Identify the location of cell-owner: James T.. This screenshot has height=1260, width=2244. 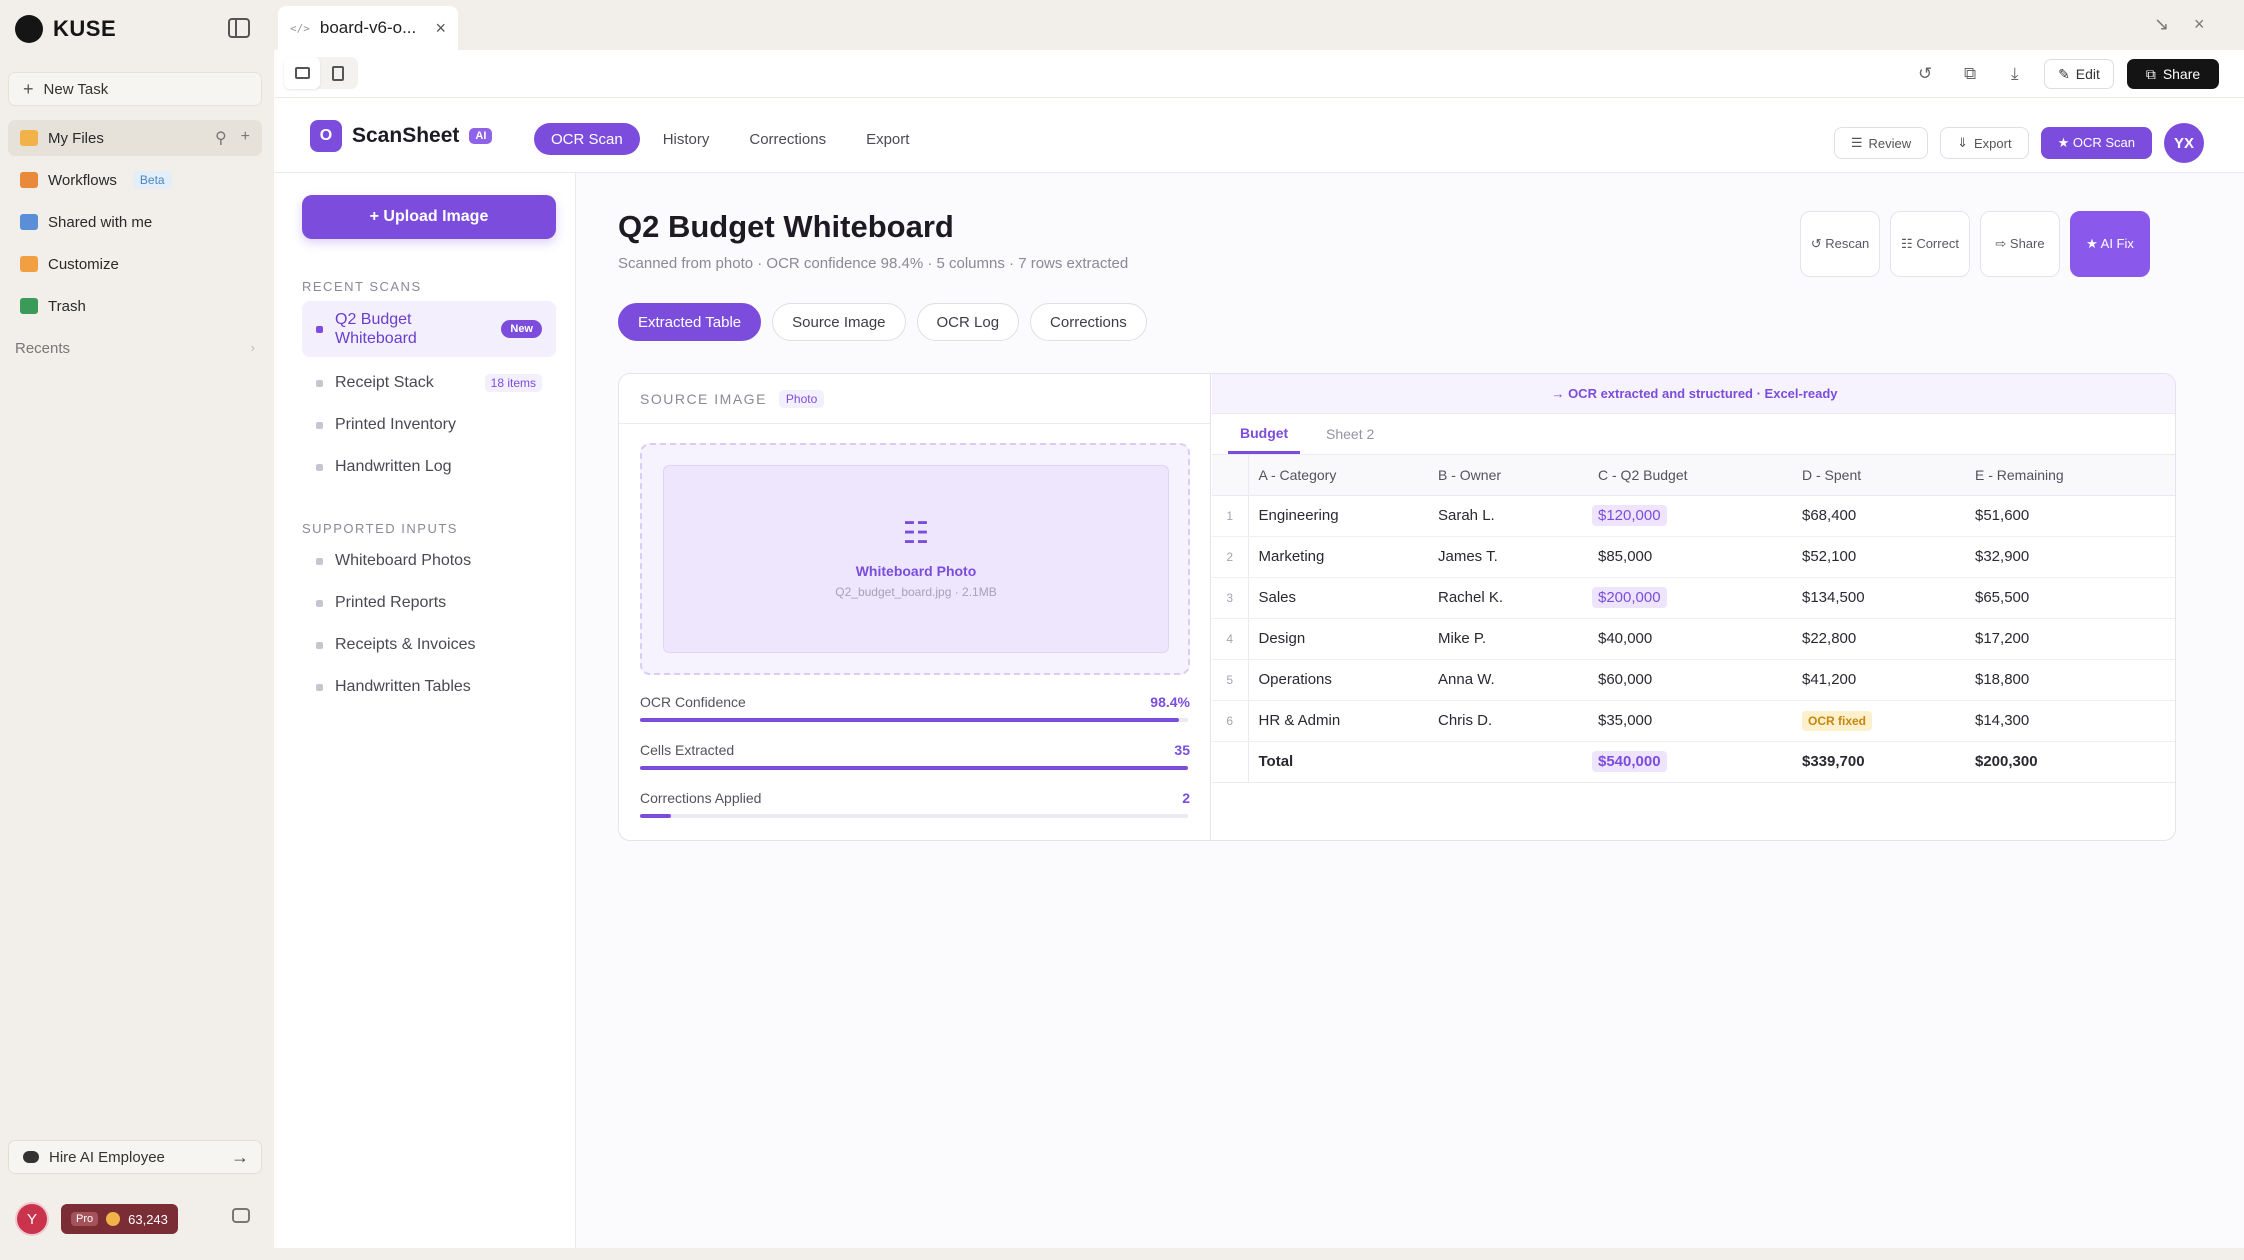
(1518, 557).